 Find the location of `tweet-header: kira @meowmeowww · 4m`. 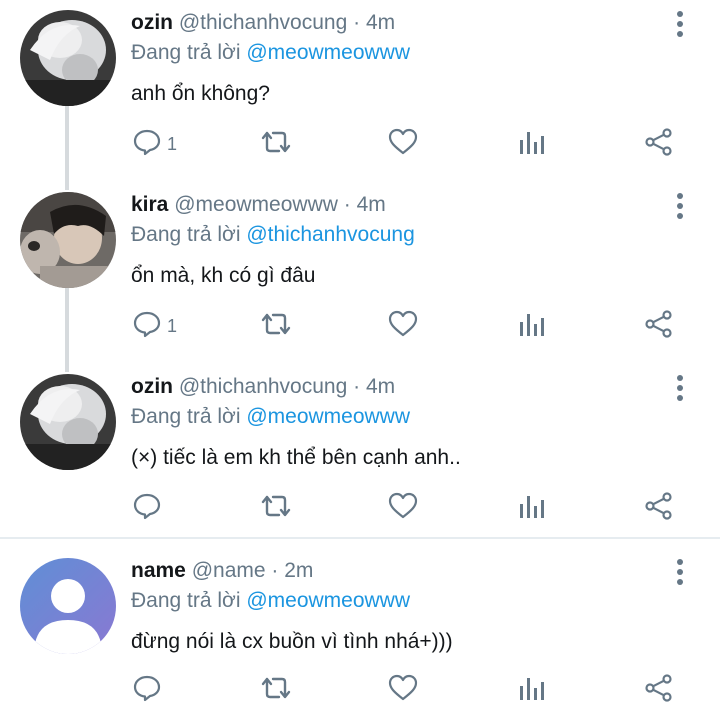

tweet-header: kira @meowmeowww · 4m is located at coordinates (258, 205).